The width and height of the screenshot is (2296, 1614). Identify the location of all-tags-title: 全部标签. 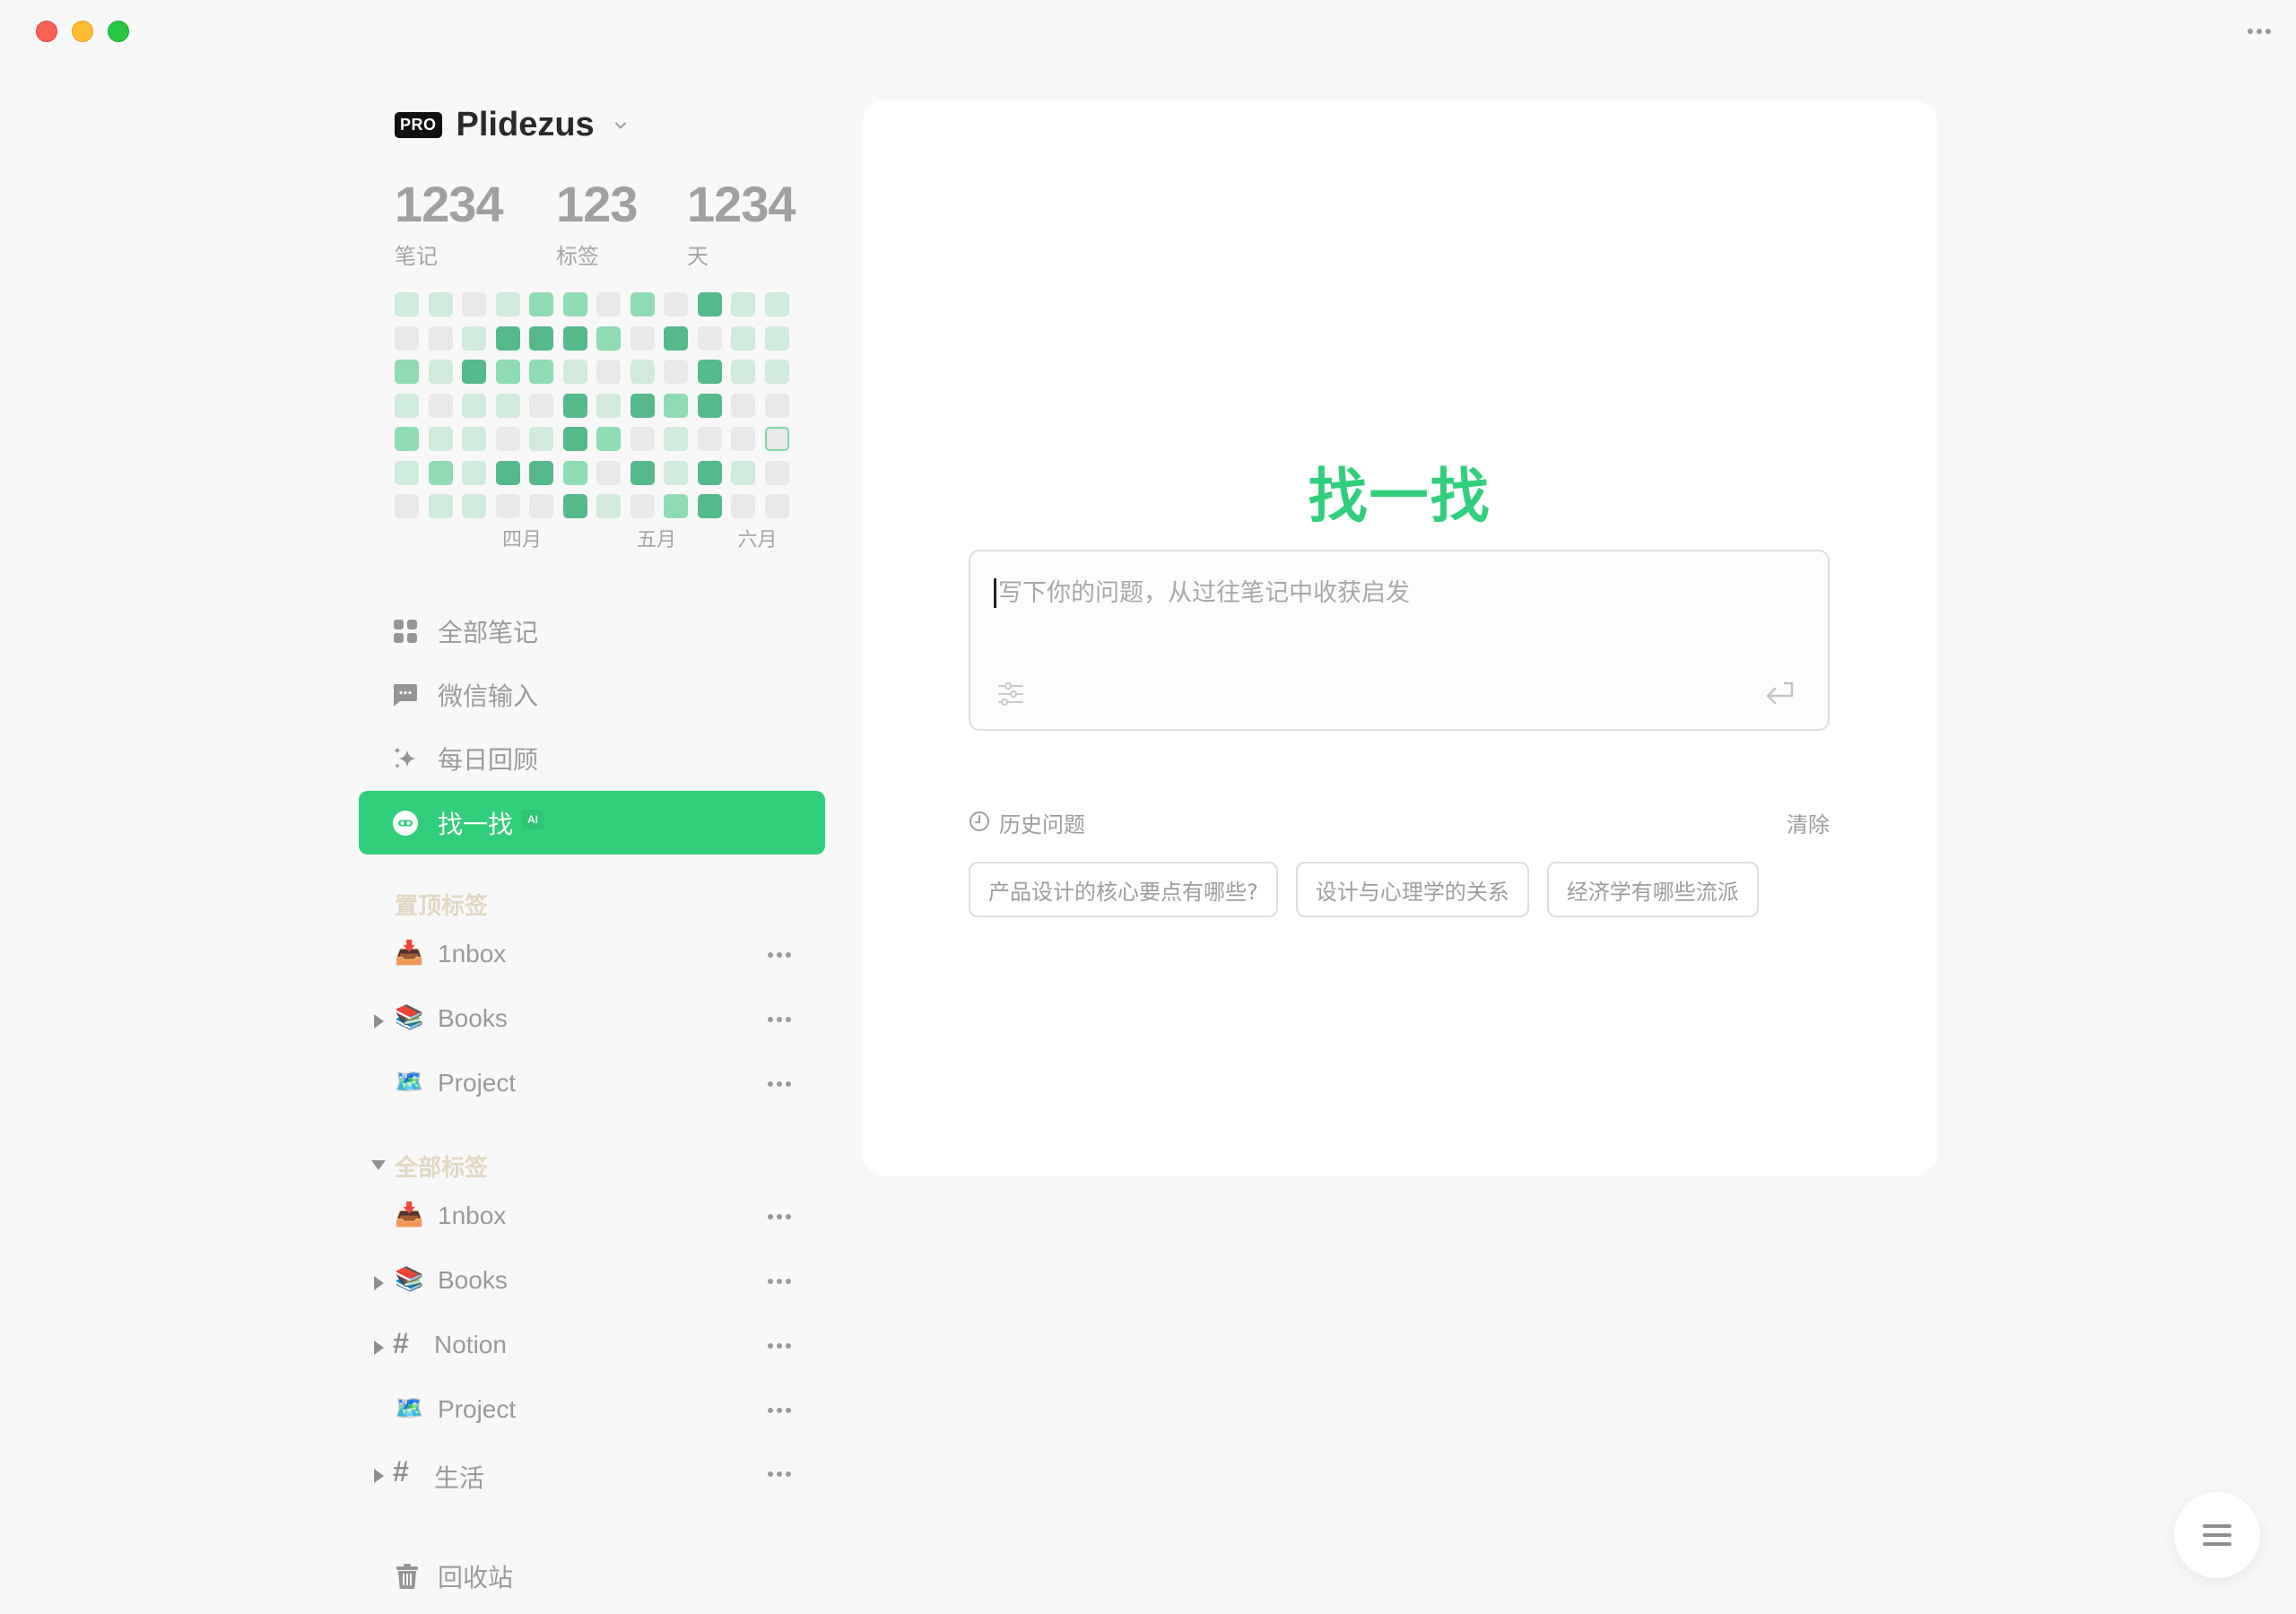
(441, 1166).